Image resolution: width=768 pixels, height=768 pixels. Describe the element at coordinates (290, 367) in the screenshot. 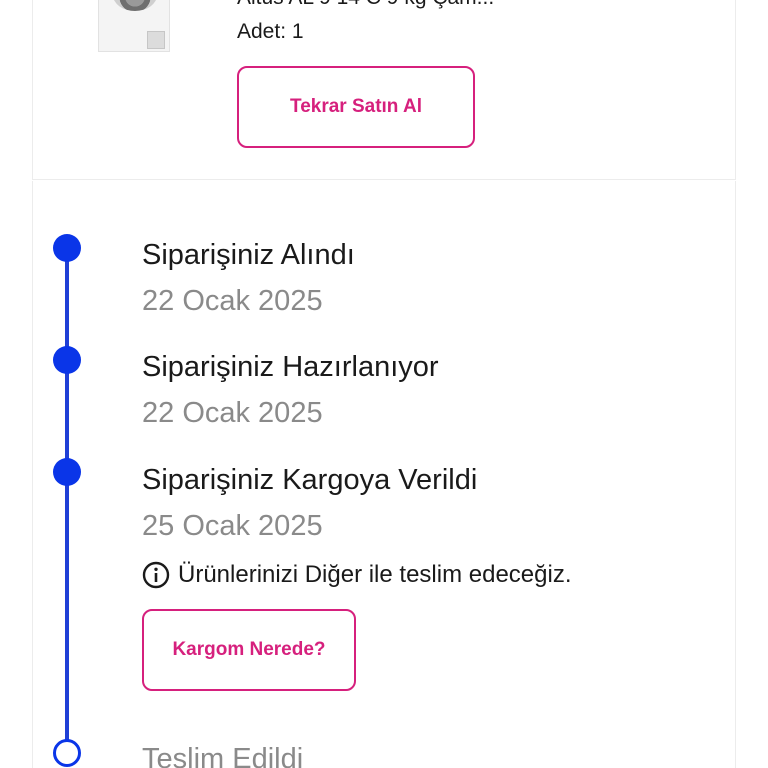

I see `step-title-preparing: Siparişiniz Hazırlanıyor` at that location.